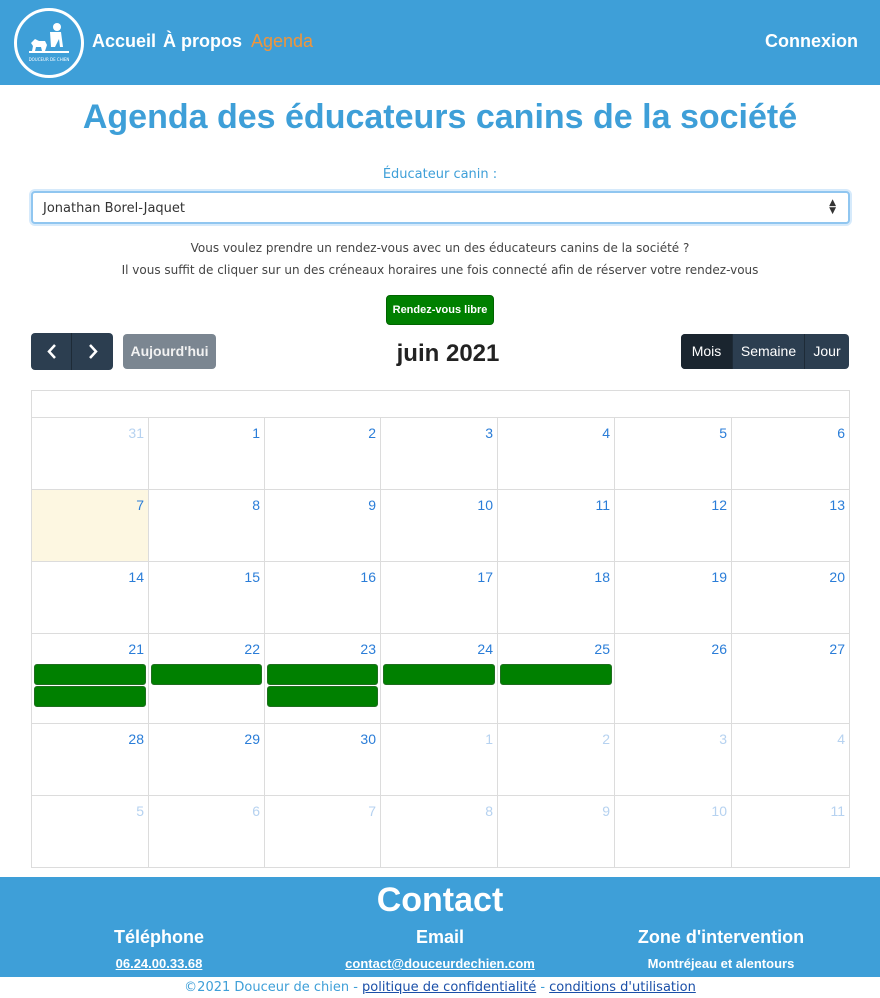 The image size is (880, 998). Describe the element at coordinates (811, 41) in the screenshot. I see `connexion-link: Connexion` at that location.